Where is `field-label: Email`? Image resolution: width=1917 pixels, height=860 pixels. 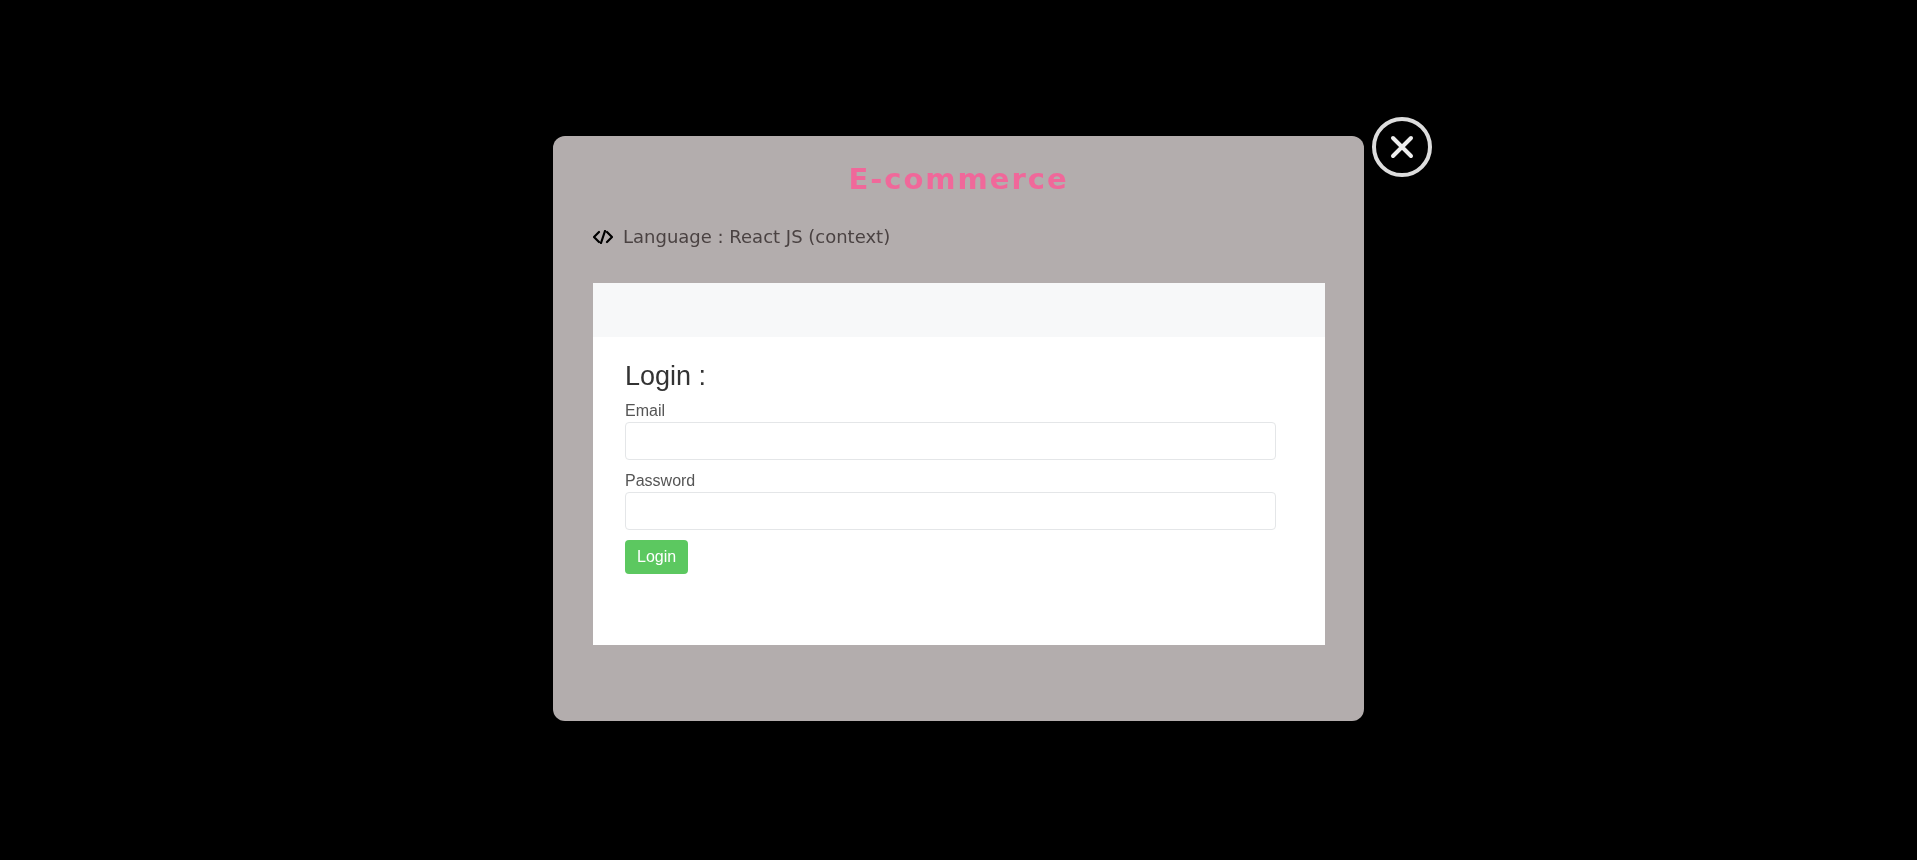
field-label: Email is located at coordinates (645, 411).